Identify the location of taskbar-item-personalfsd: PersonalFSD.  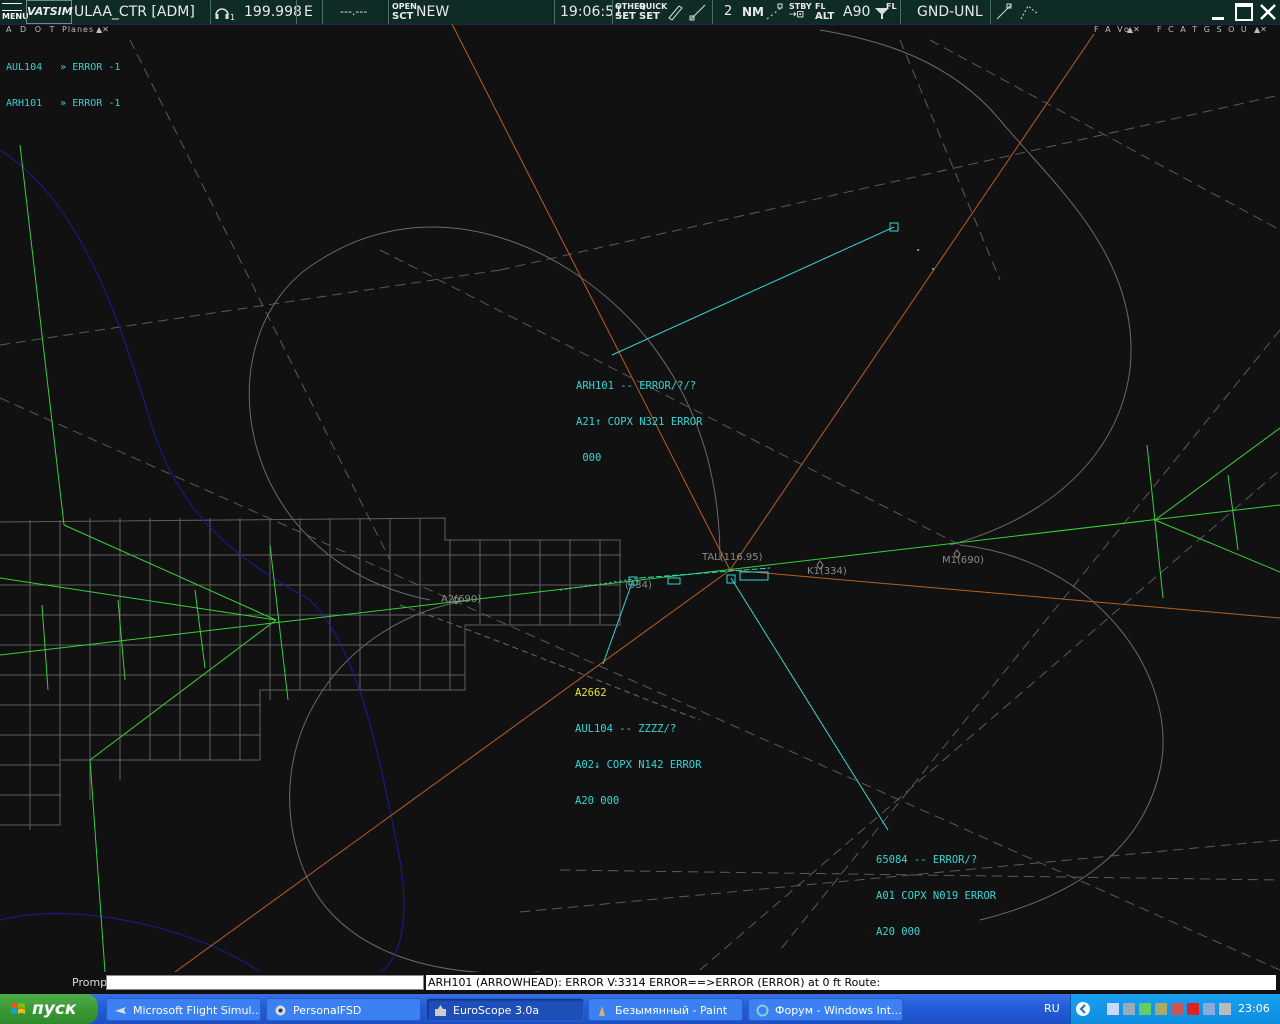
(343, 1009).